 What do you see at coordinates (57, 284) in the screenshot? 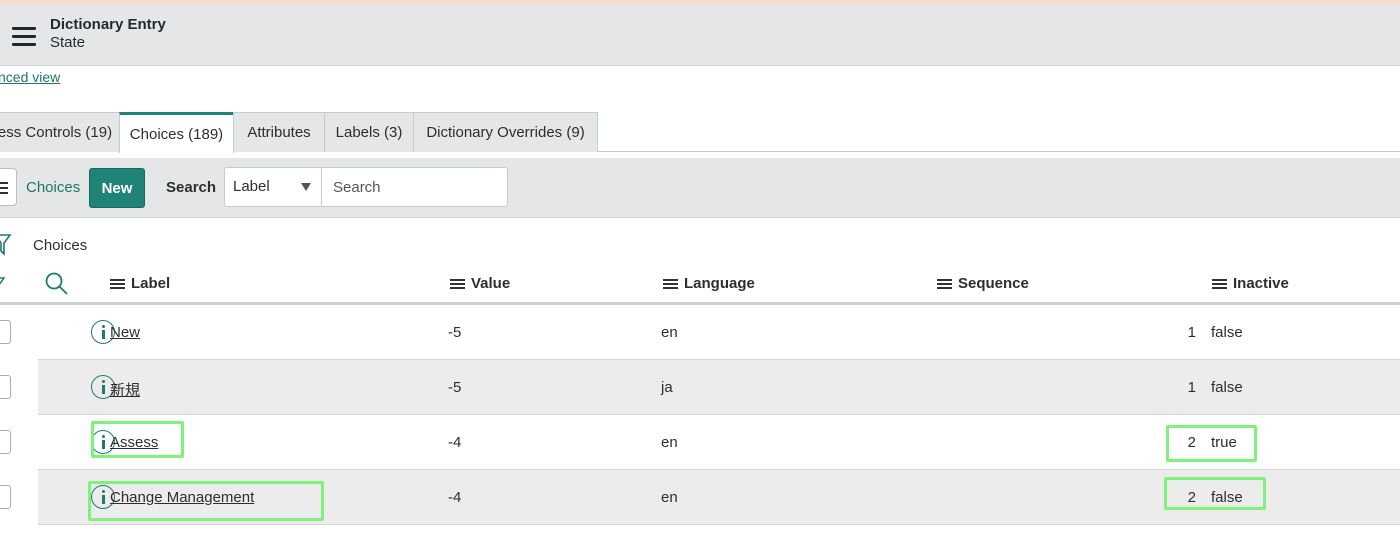
I see `search-icon` at bounding box center [57, 284].